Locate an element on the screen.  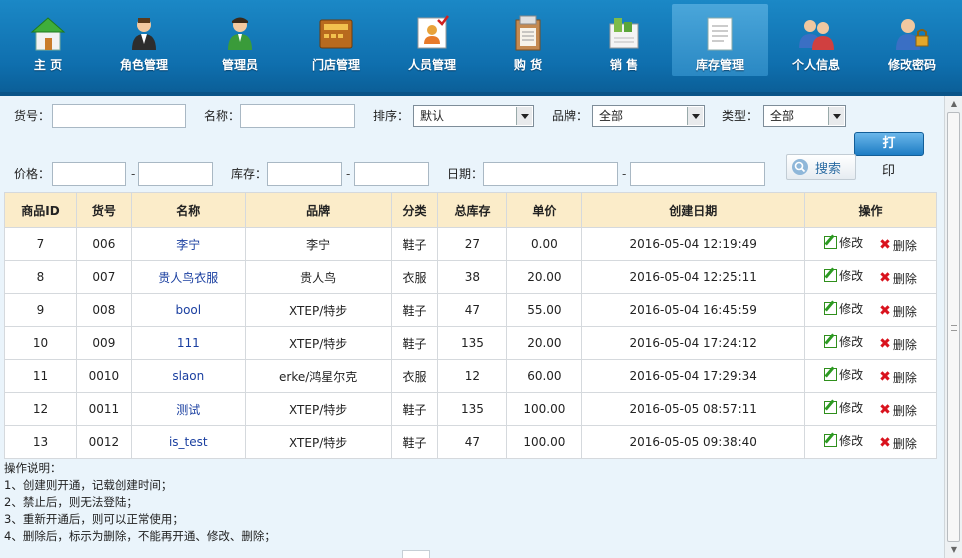
vertical-scrollbar: ▲ ▼ is located at coordinates (953, 327).